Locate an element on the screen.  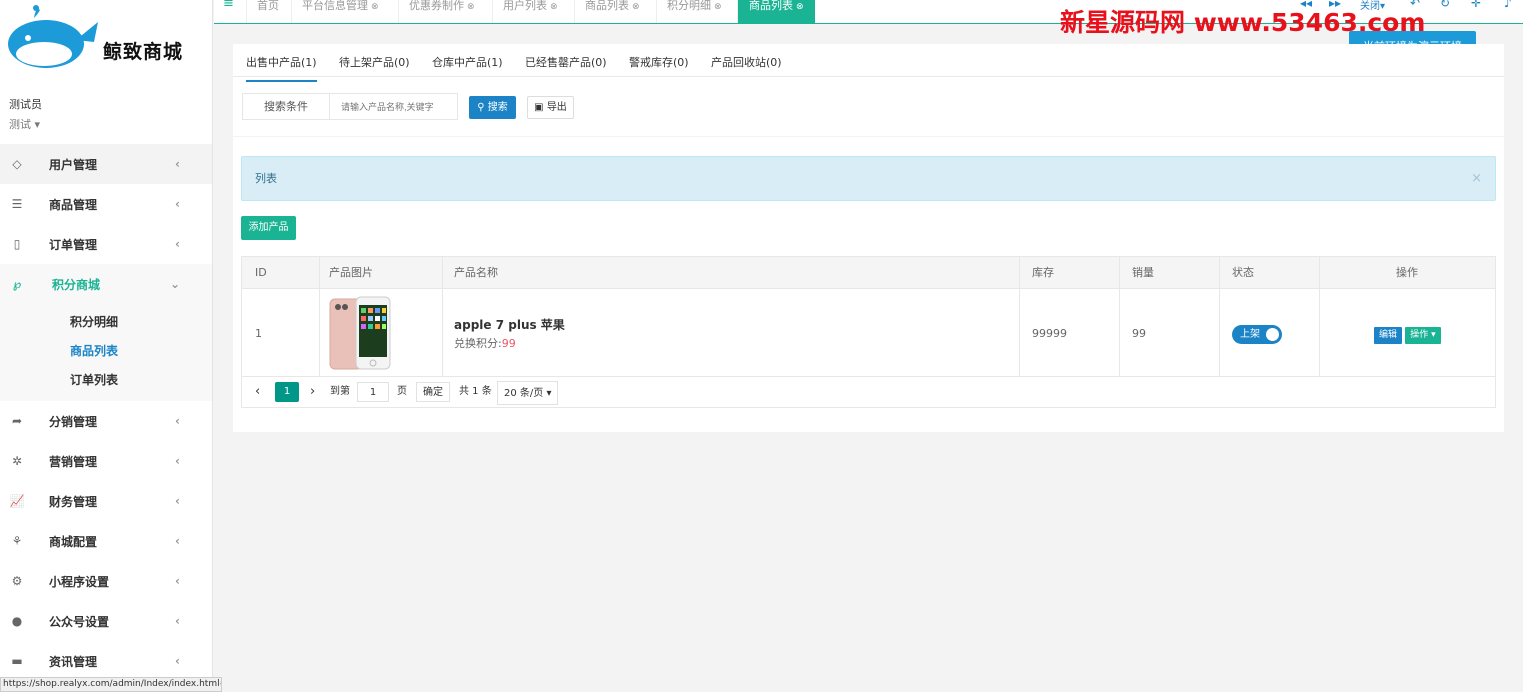
tab-points-detail: 积分明细 ⊗ is located at coordinates (694, 11).